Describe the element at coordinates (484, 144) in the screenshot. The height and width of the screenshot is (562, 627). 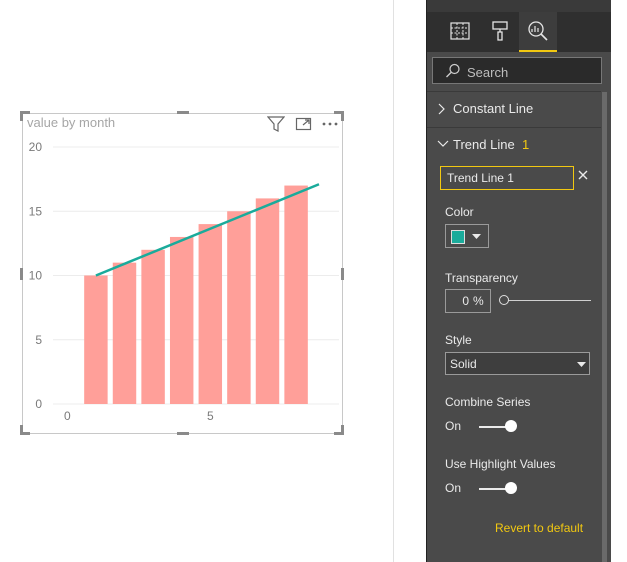
I see `section-label: Trend Line` at that location.